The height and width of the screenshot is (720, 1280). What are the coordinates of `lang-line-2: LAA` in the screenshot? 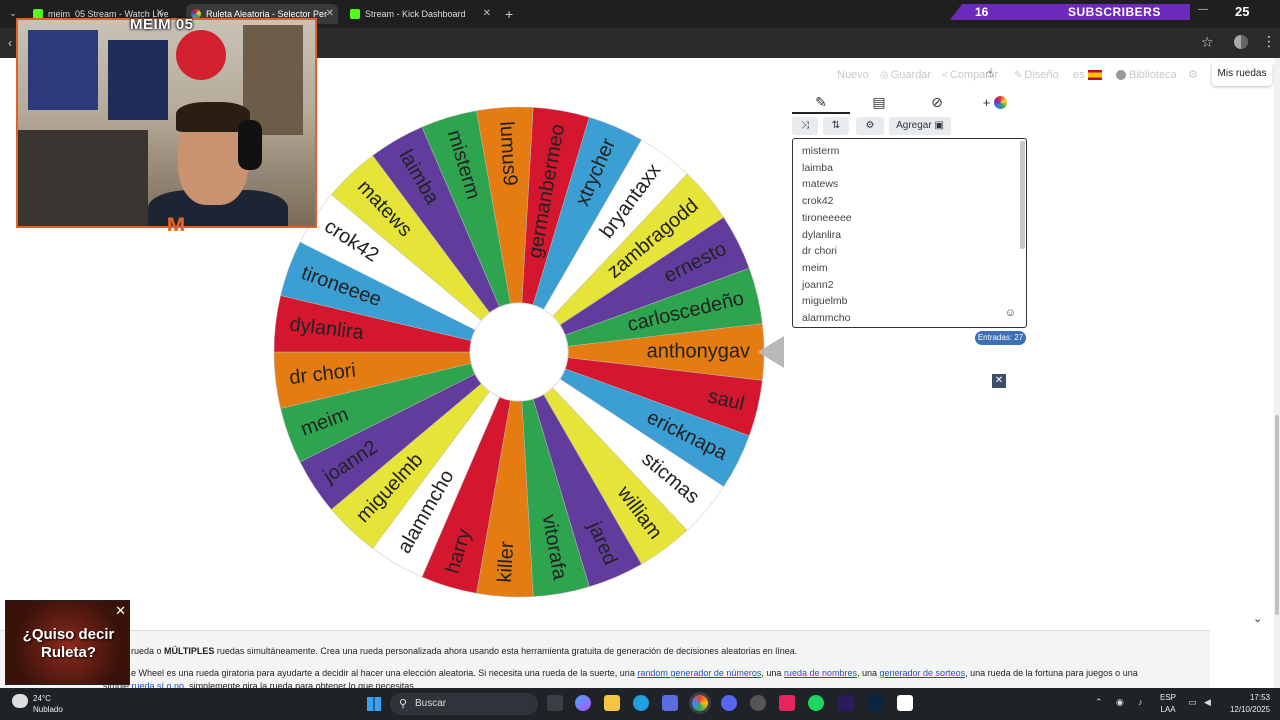 It's located at (1168, 709).